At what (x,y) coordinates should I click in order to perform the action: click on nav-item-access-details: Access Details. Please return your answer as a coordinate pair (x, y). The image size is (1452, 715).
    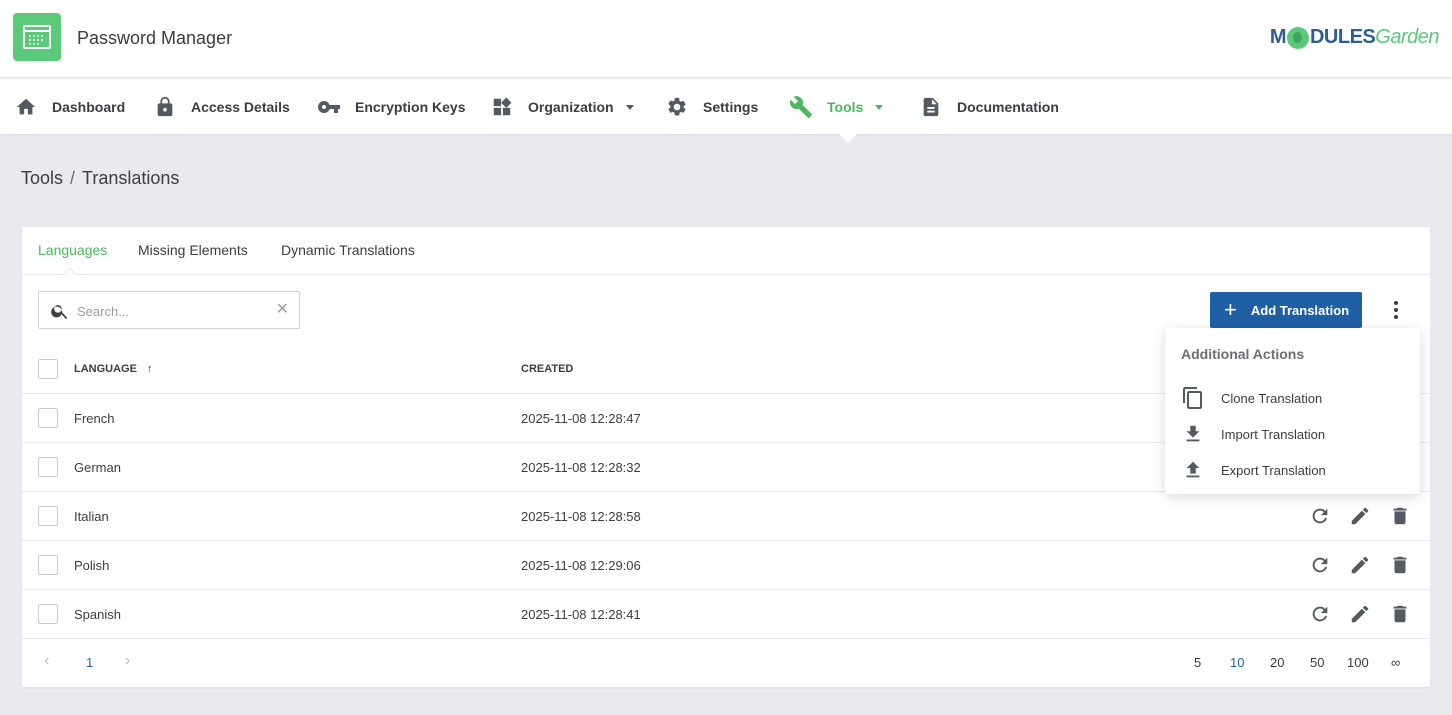
    Looking at the image, I should click on (221, 107).